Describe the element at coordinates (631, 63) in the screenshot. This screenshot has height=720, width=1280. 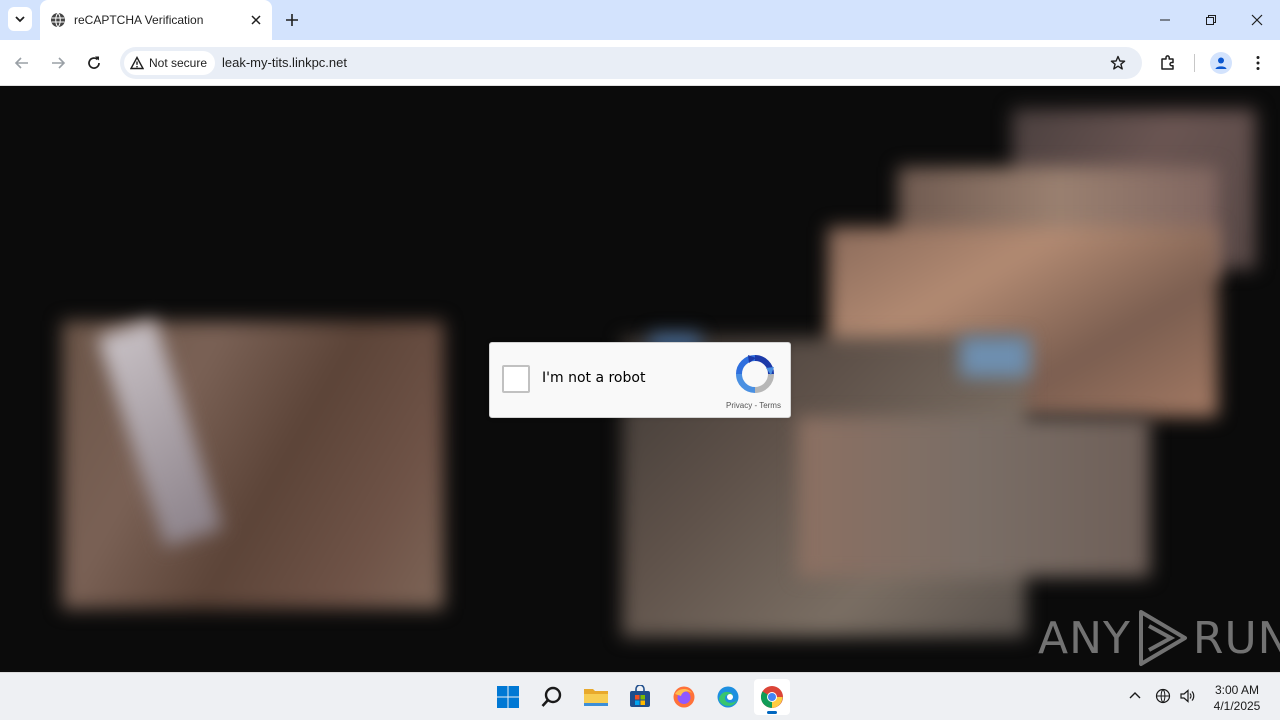
I see `address-bar: Not secure leak-my-tits.linkpc.net` at that location.